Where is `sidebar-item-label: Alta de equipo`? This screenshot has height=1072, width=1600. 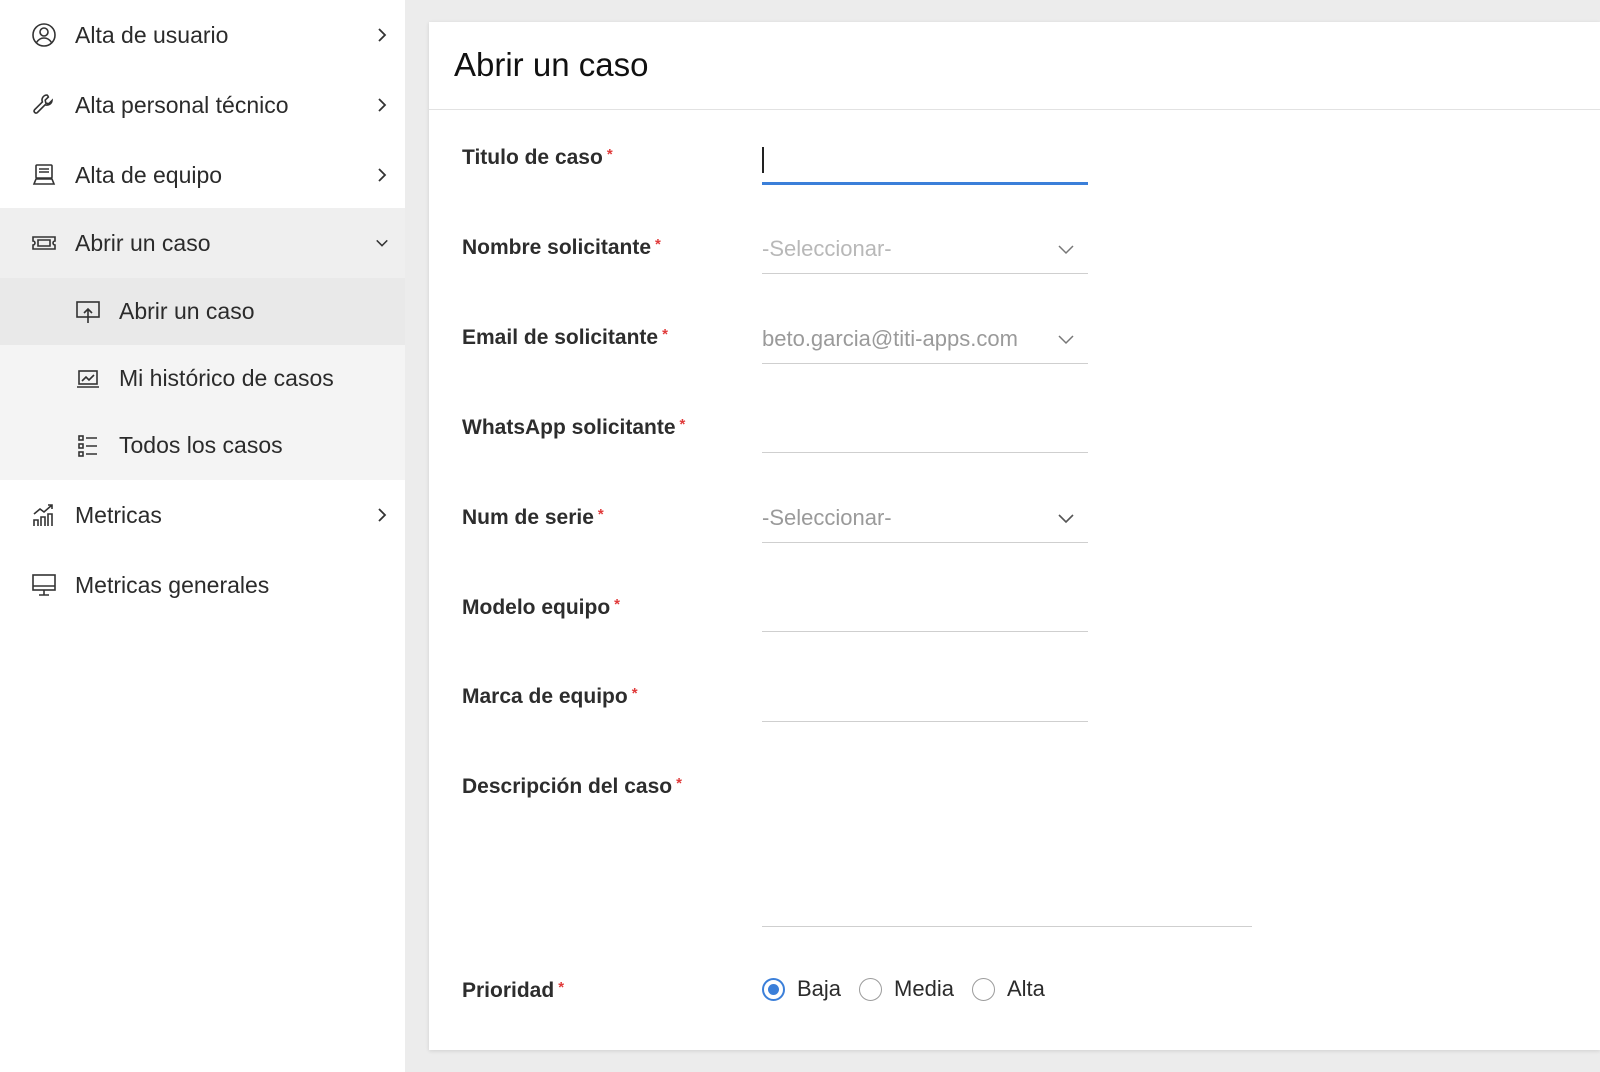 sidebar-item-label: Alta de equipo is located at coordinates (149, 174).